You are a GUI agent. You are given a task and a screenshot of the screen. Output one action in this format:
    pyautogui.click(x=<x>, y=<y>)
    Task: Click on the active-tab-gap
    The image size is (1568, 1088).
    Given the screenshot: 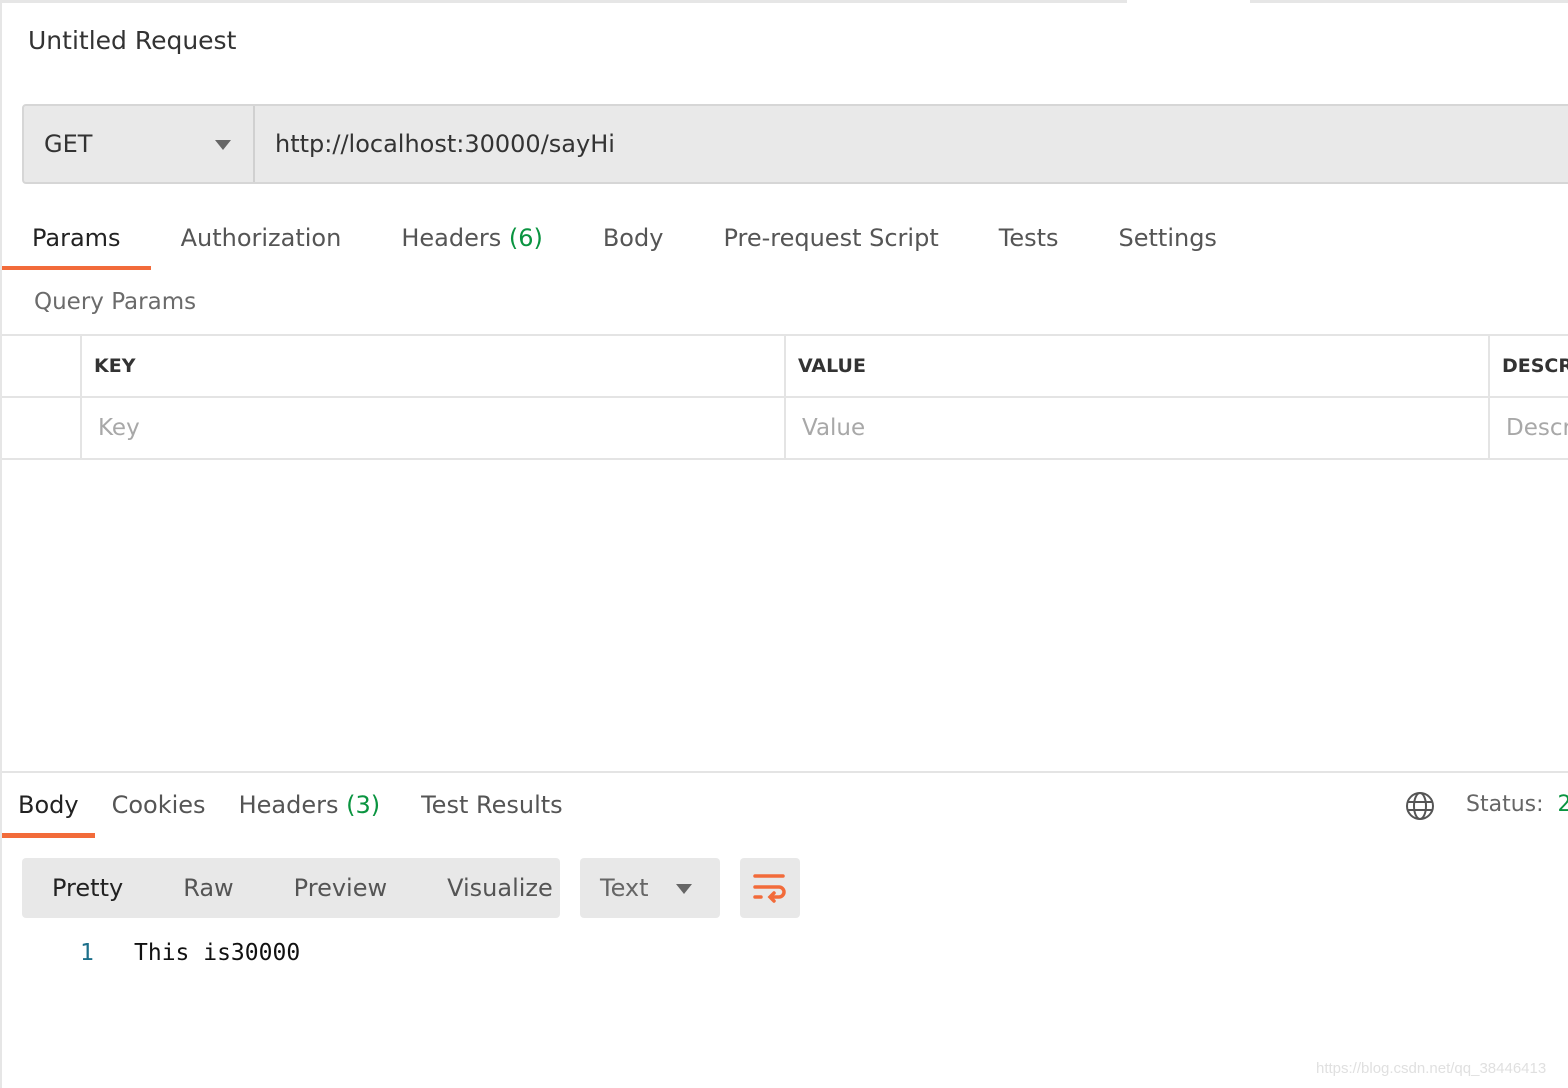 What is the action you would take?
    pyautogui.click(x=1188, y=1)
    